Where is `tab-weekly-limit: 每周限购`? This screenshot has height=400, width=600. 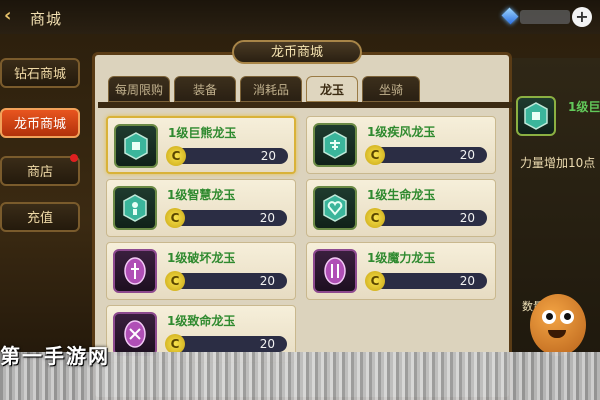
tab-weekly-limit: 每周限购 is located at coordinates (139, 89).